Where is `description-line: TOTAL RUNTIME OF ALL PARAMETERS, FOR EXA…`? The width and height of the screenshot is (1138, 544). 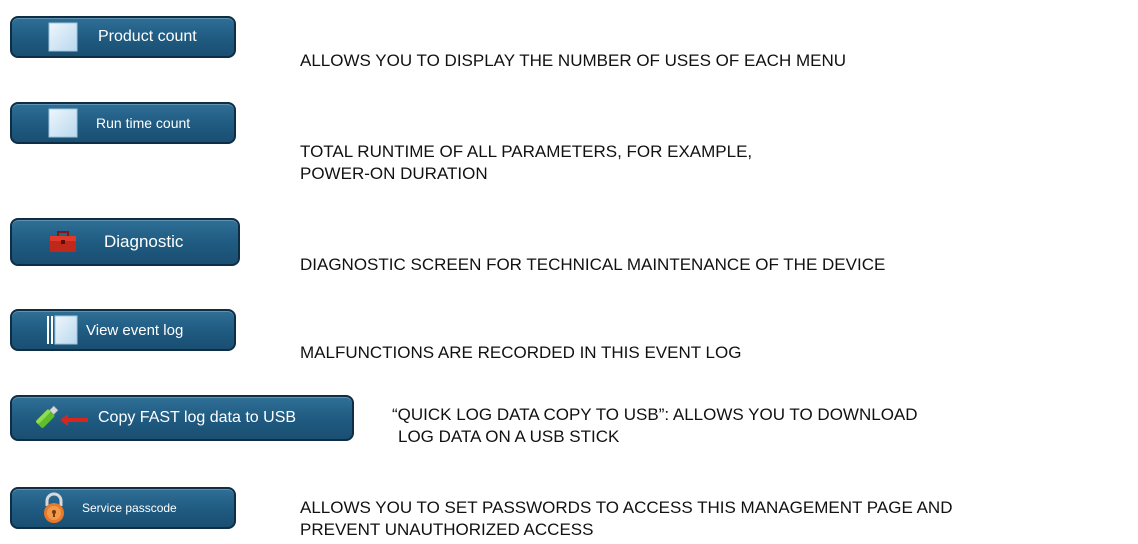 description-line: TOTAL RUNTIME OF ALL PARAMETERS, FOR EXA… is located at coordinates (526, 151).